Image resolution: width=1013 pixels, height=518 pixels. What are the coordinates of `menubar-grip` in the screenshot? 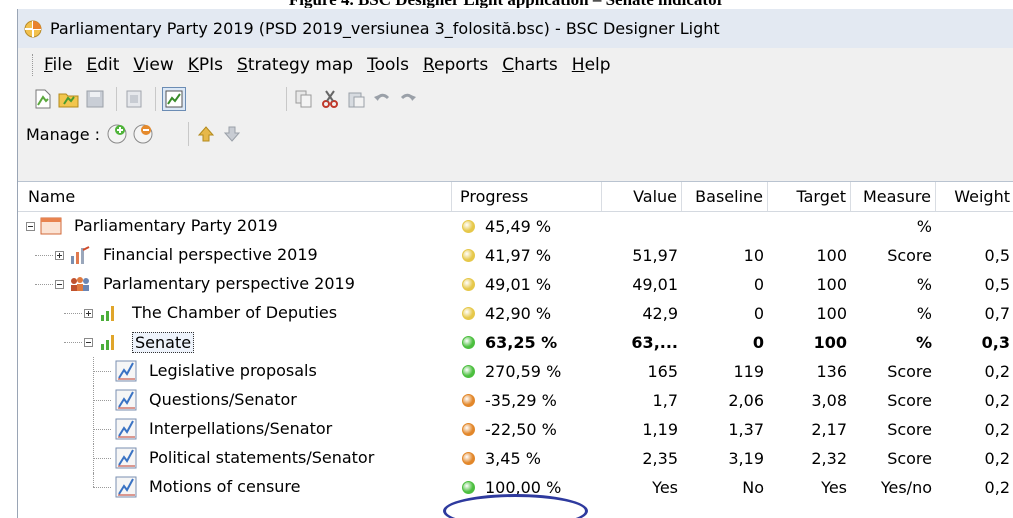 It's located at (34, 65).